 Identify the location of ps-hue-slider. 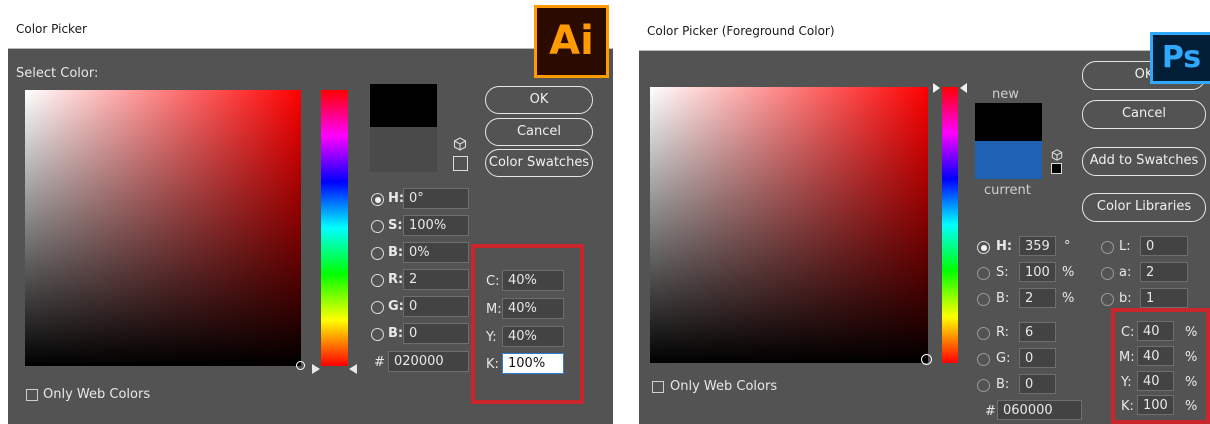
(950, 225).